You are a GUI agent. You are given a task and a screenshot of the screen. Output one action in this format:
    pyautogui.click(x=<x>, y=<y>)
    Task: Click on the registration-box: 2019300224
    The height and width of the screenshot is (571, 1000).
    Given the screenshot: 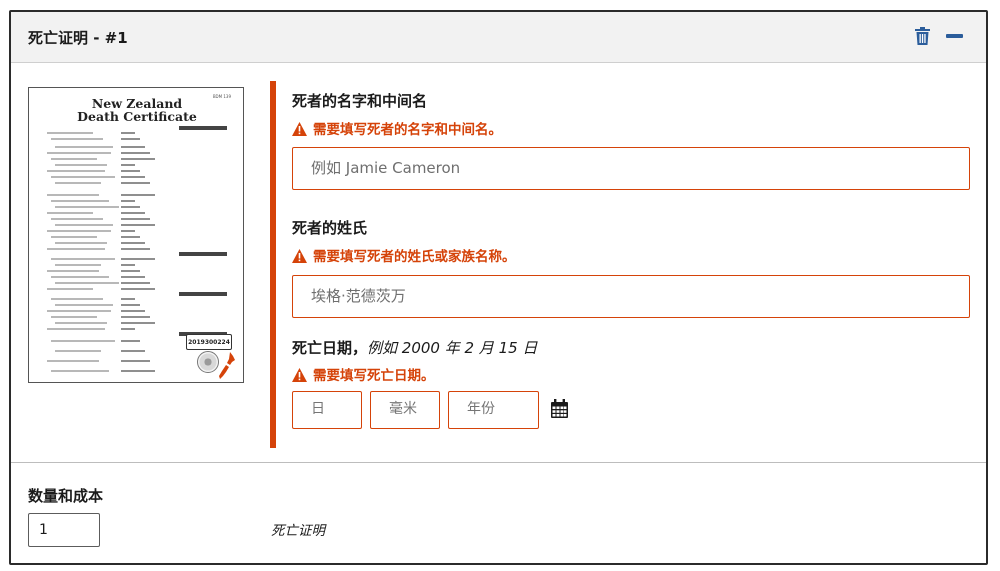 What is the action you would take?
    pyautogui.click(x=209, y=342)
    